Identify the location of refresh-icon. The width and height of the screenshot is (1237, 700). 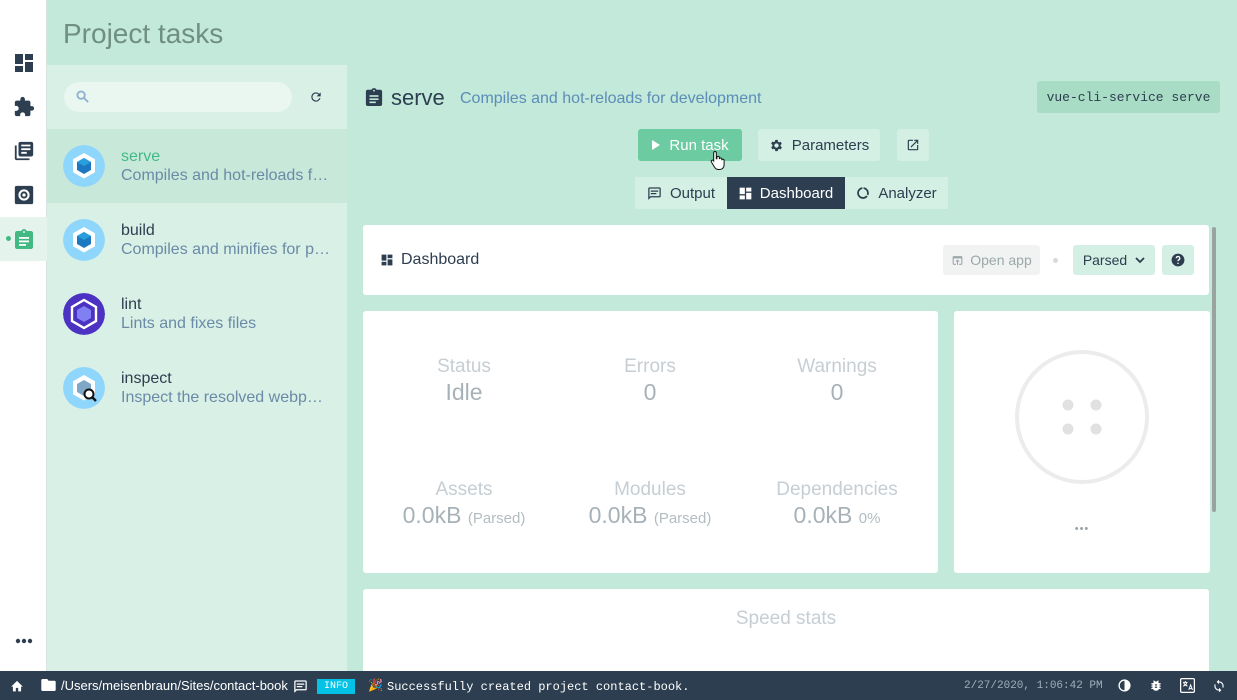
(316, 97).